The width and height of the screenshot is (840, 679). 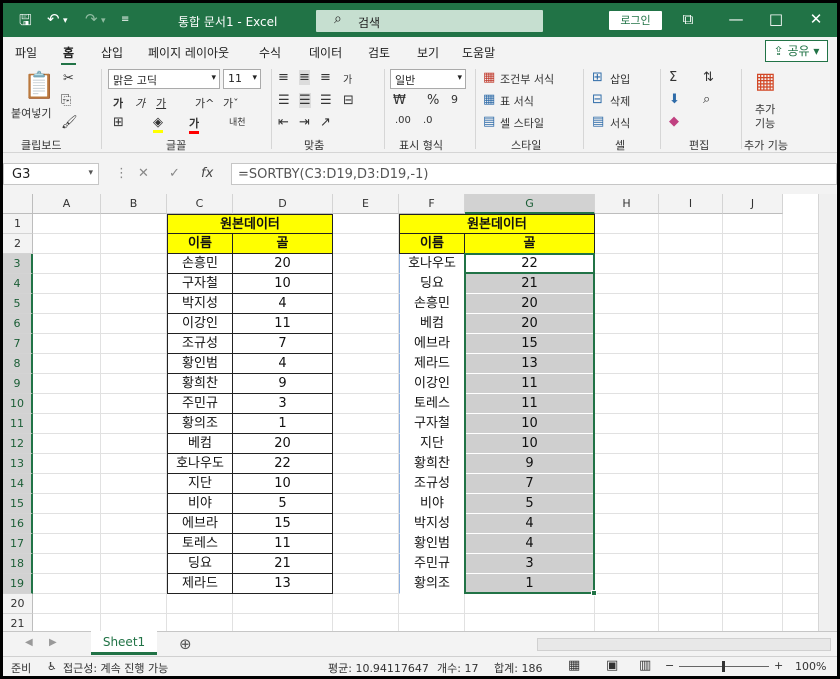 What do you see at coordinates (200, 404) in the screenshot?
I see `source-table-cell: 주민규` at bounding box center [200, 404].